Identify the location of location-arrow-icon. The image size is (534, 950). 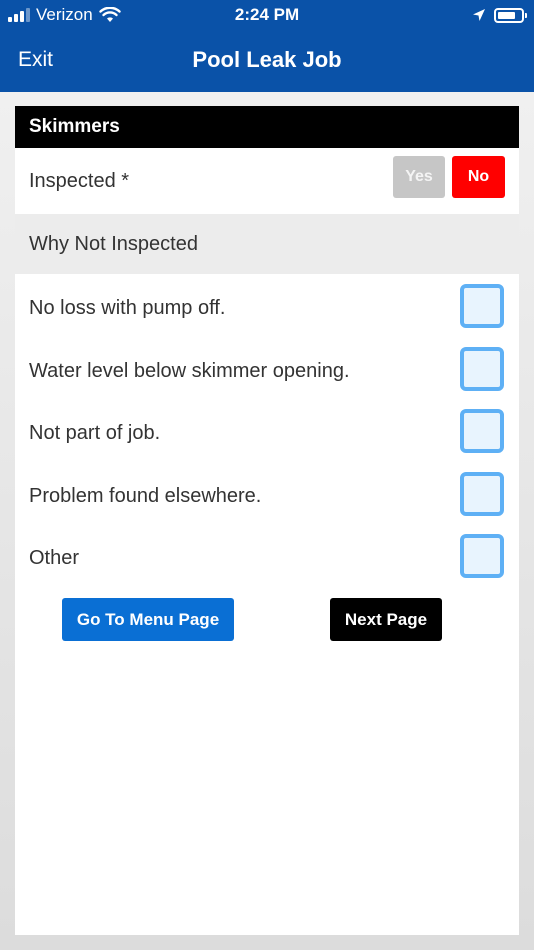
(479, 15).